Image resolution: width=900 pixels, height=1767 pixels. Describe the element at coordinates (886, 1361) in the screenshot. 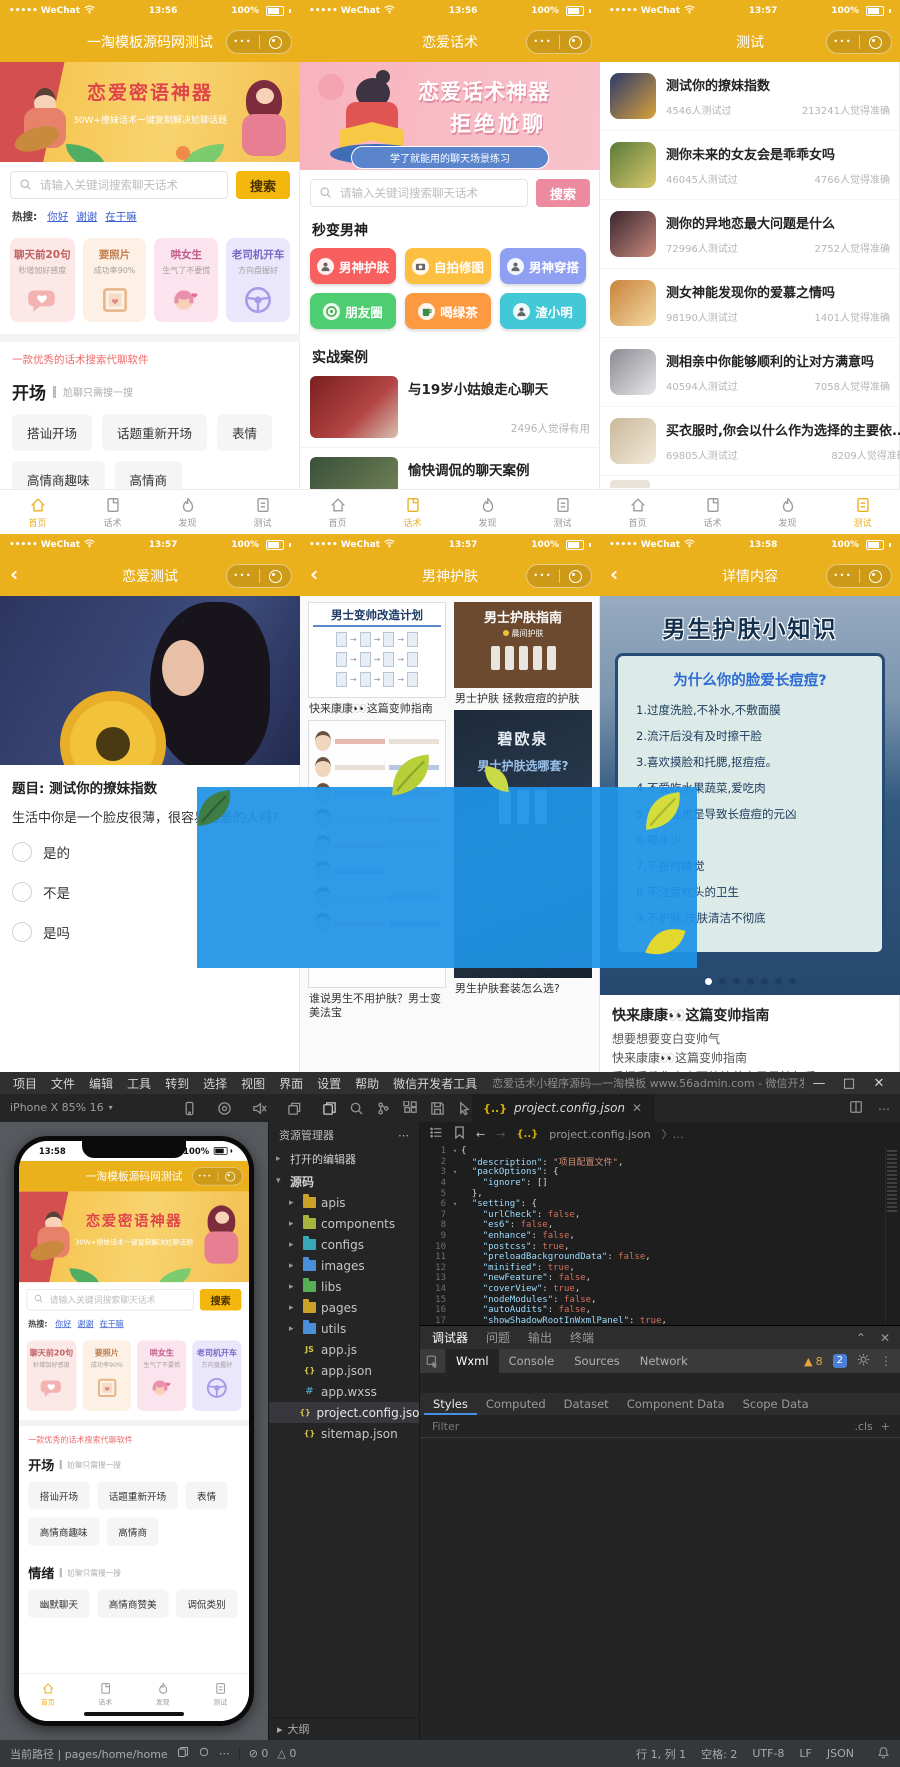

I see `kebab-menu-icon: ⋮` at that location.